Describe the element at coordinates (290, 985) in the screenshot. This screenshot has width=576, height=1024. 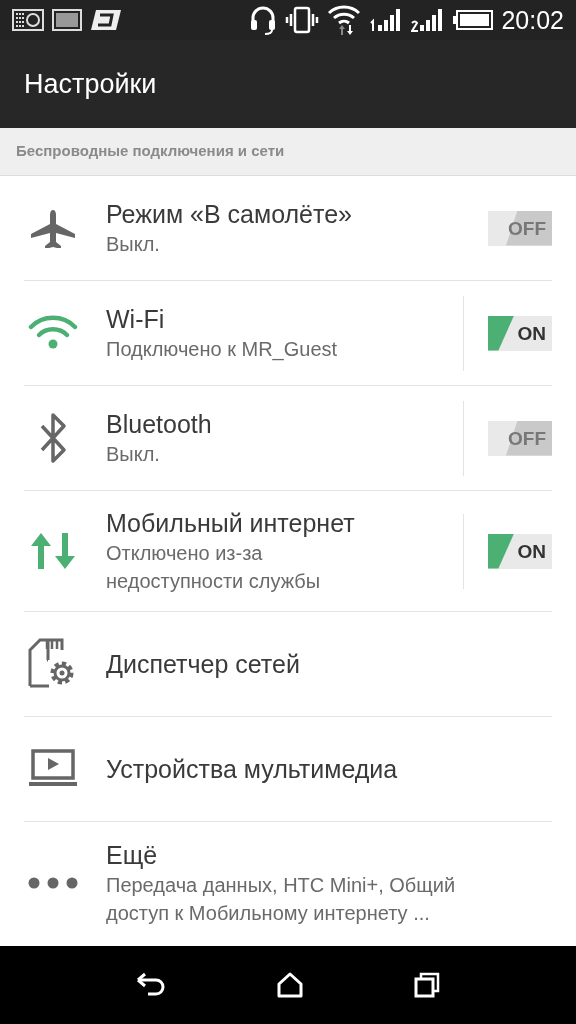
I see `home-icon` at that location.